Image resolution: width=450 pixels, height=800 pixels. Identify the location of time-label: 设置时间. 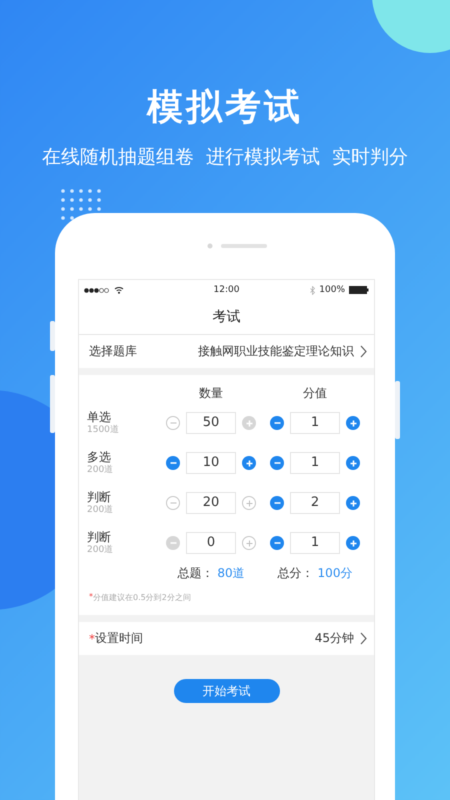
(119, 638).